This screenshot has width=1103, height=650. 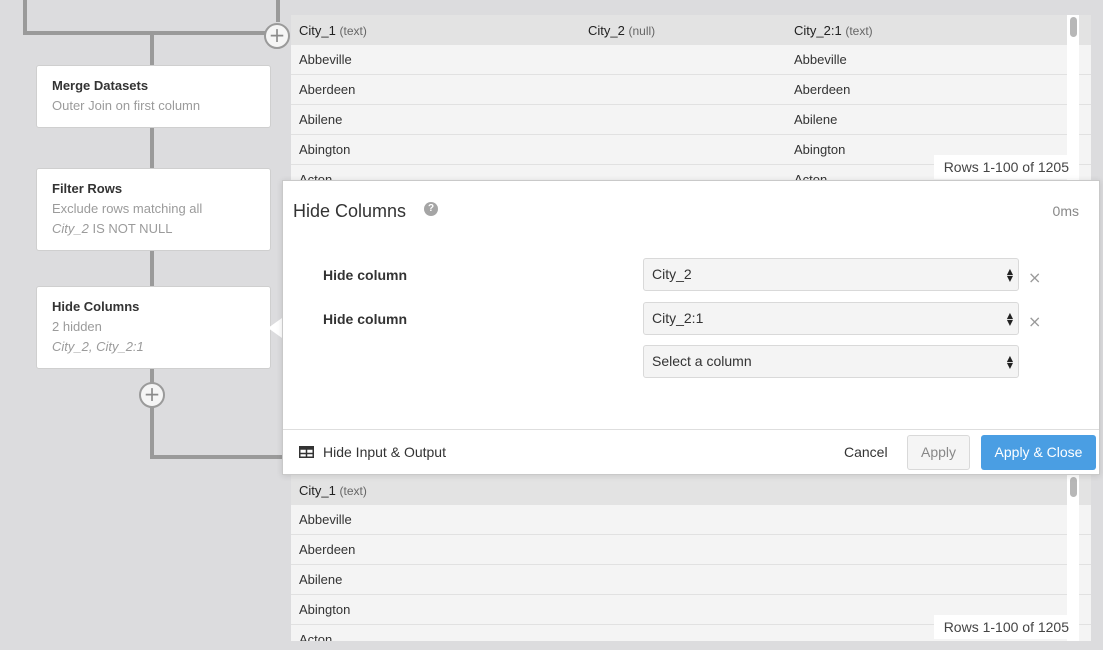 I want to click on select-value: City_2:1, so click(x=678, y=318).